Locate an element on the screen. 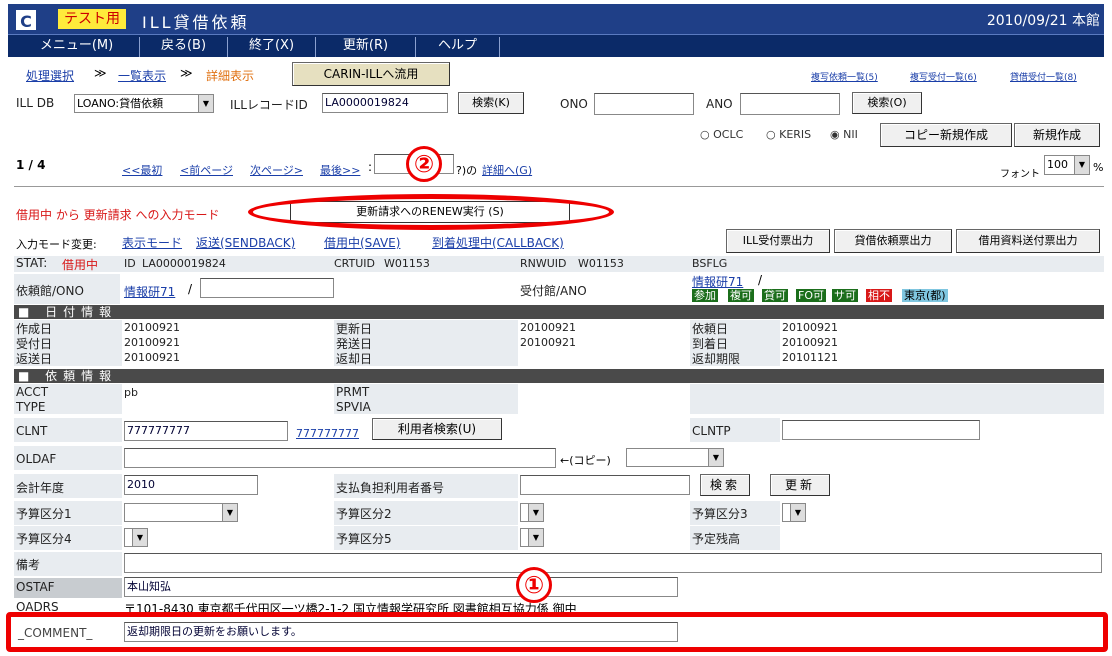 The height and width of the screenshot is (656, 1112). ill-record-id-label: ILLレコードID is located at coordinates (269, 105).